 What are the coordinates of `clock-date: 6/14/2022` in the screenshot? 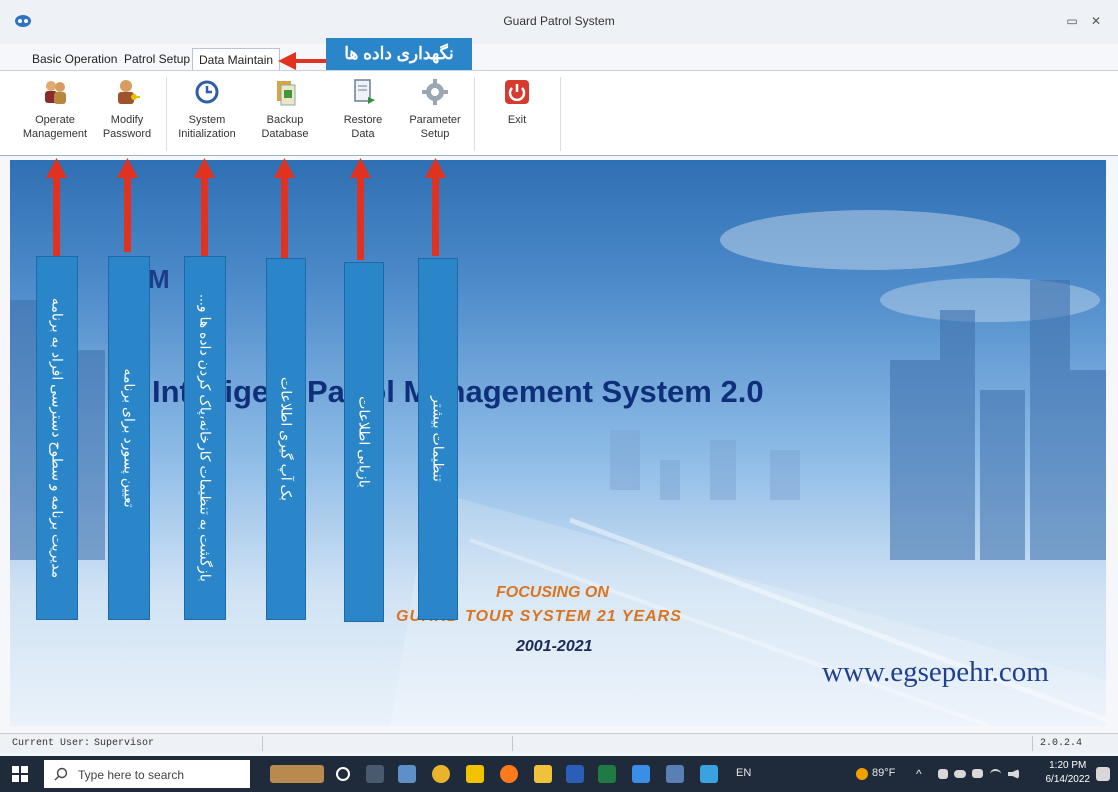 It's located at (1068, 779).